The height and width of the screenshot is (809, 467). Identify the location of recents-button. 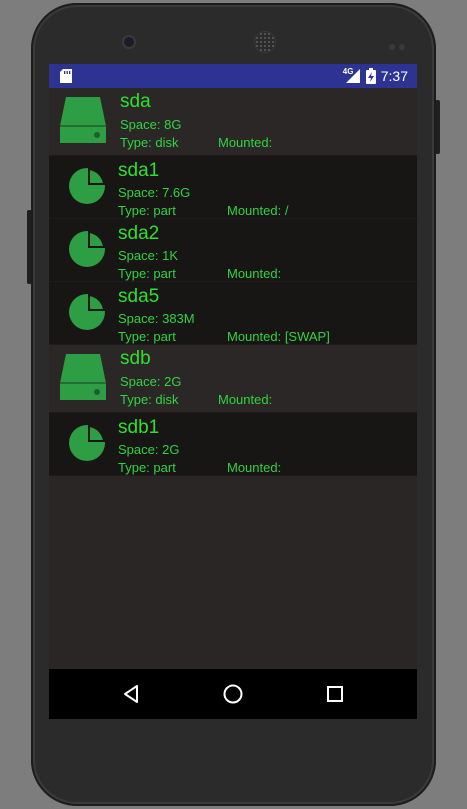
(335, 694).